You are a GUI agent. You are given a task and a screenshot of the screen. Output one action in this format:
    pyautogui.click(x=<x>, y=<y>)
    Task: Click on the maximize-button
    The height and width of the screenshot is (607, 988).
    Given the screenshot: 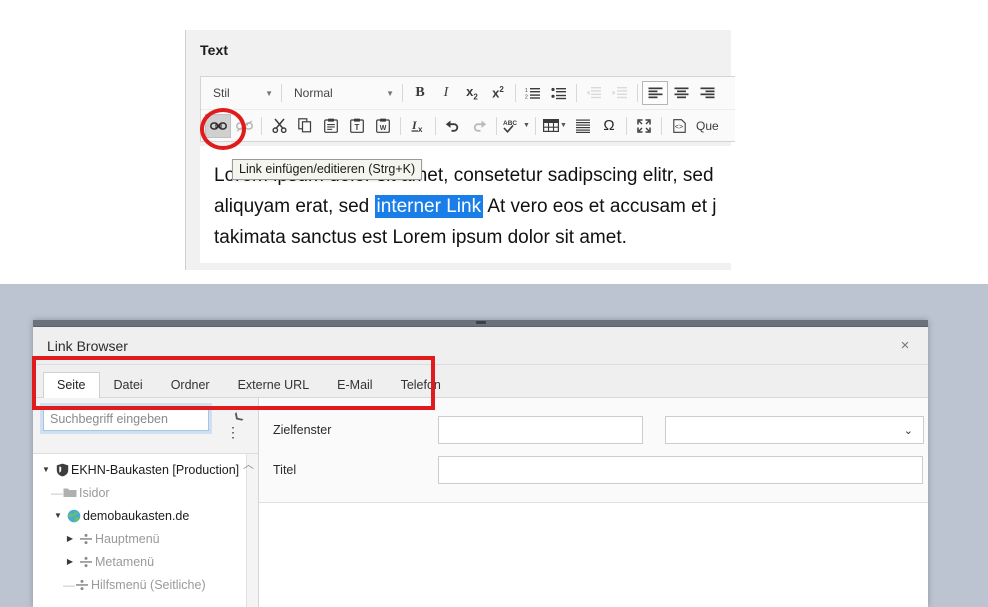 What is the action you would take?
    pyautogui.click(x=644, y=126)
    